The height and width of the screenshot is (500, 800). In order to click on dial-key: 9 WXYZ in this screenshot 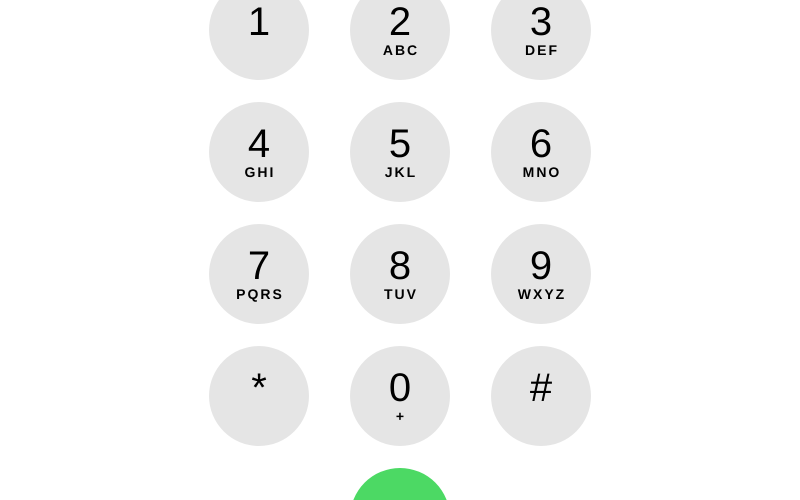, I will do `click(541, 274)`.